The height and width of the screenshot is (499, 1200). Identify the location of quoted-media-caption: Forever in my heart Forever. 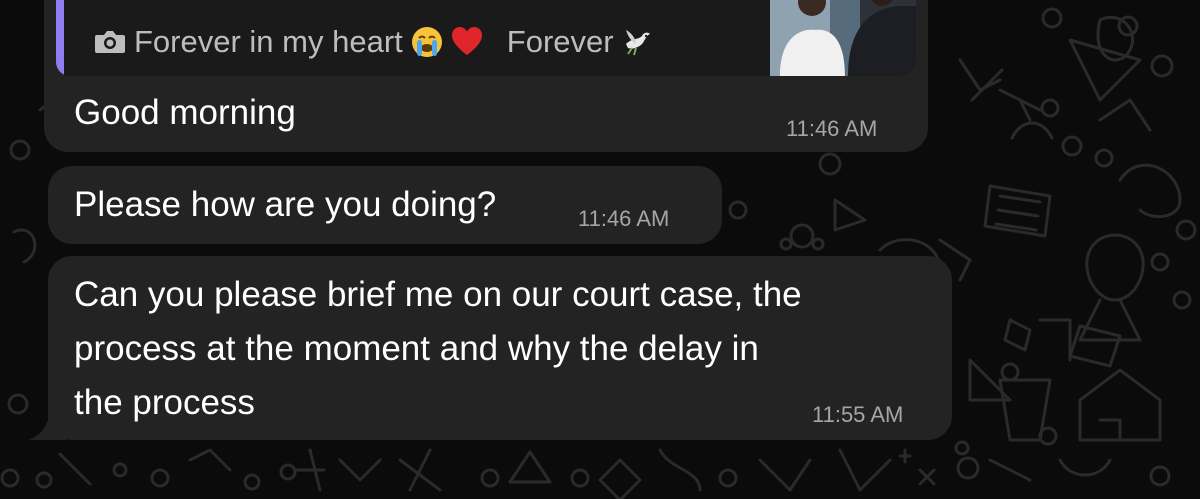
(374, 42).